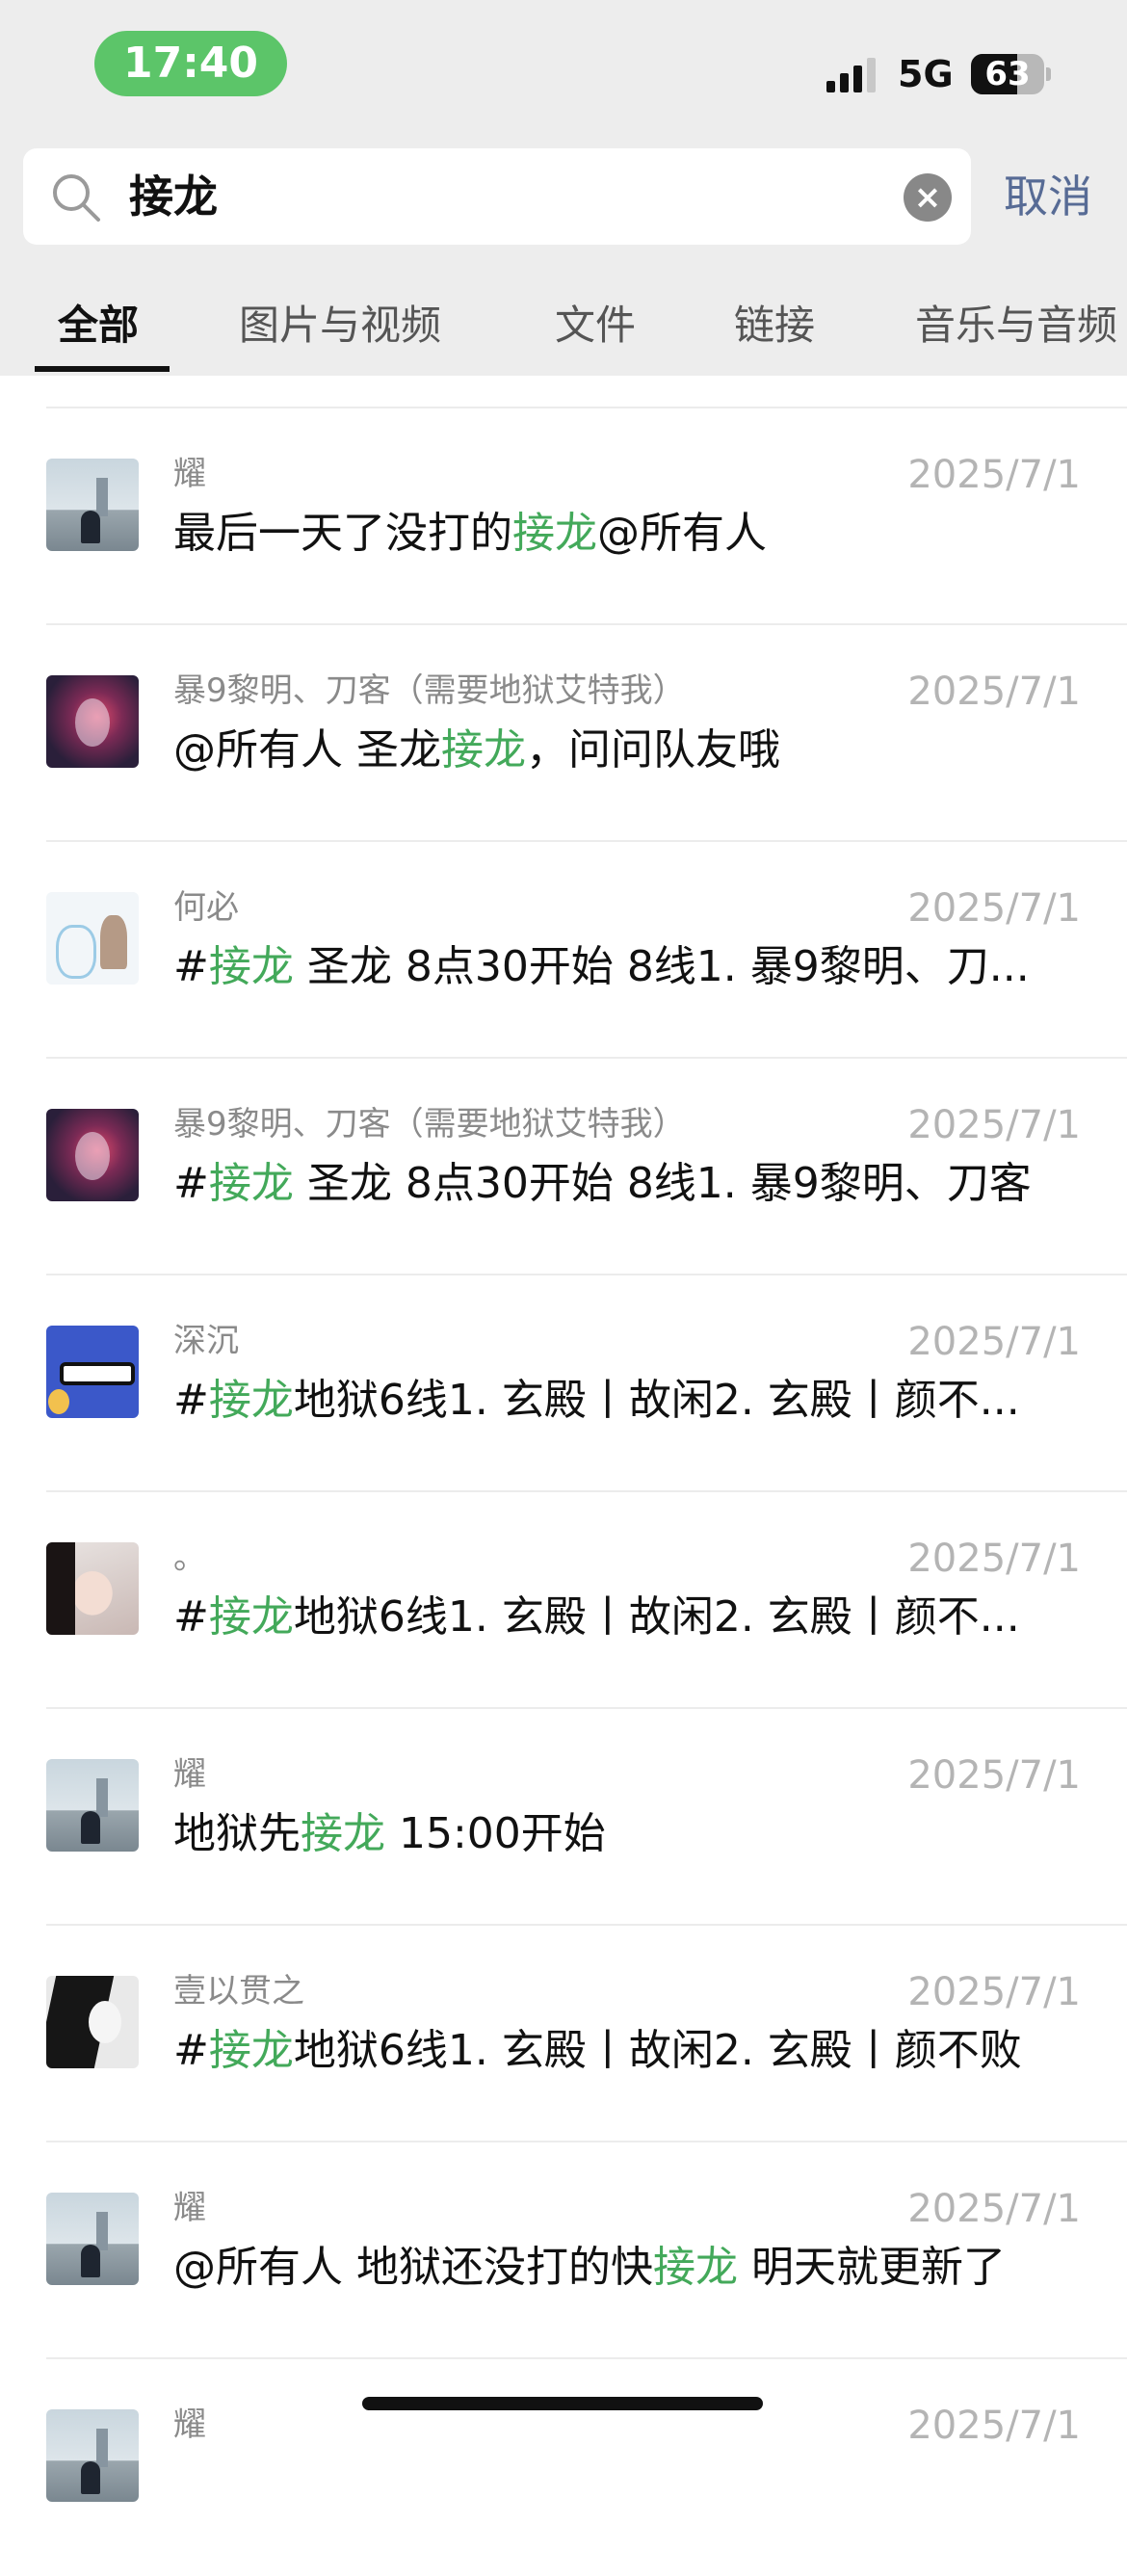  Describe the element at coordinates (102, 369) in the screenshot. I see `active-tab-indicator` at that location.